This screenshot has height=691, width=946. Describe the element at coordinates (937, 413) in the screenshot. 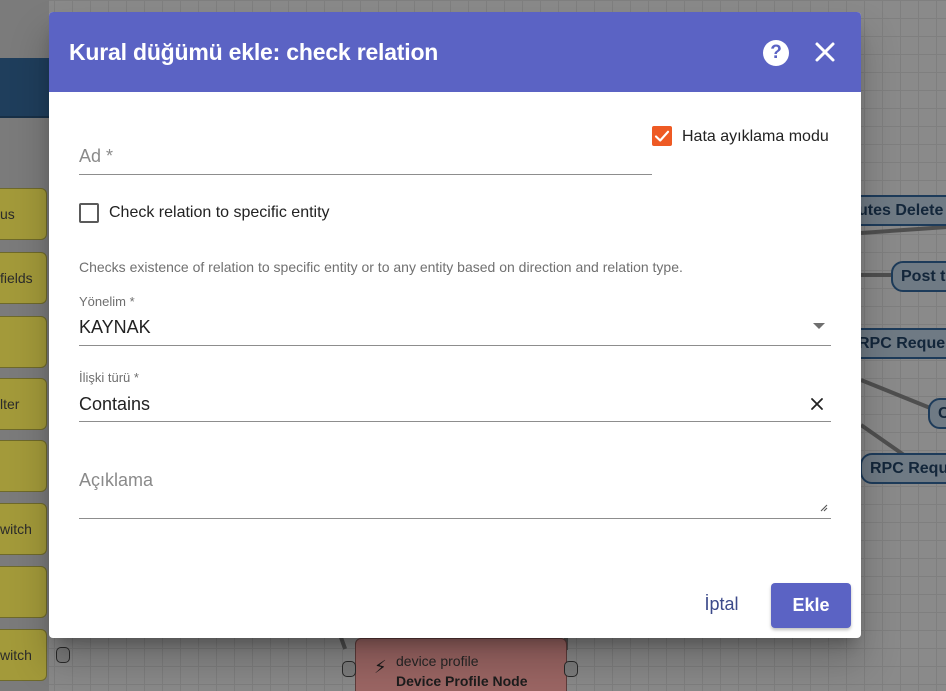

I see `rule-node: C` at that location.